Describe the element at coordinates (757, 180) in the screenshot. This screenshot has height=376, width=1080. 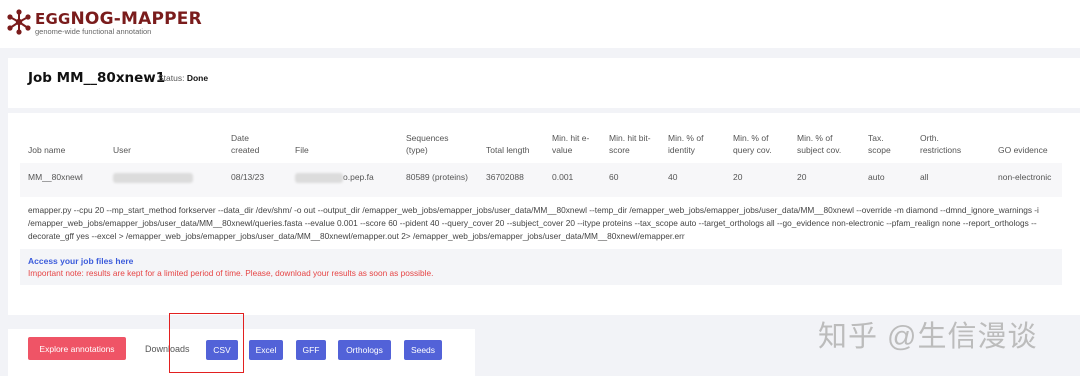
I see `cell-query-cov: 20` at that location.